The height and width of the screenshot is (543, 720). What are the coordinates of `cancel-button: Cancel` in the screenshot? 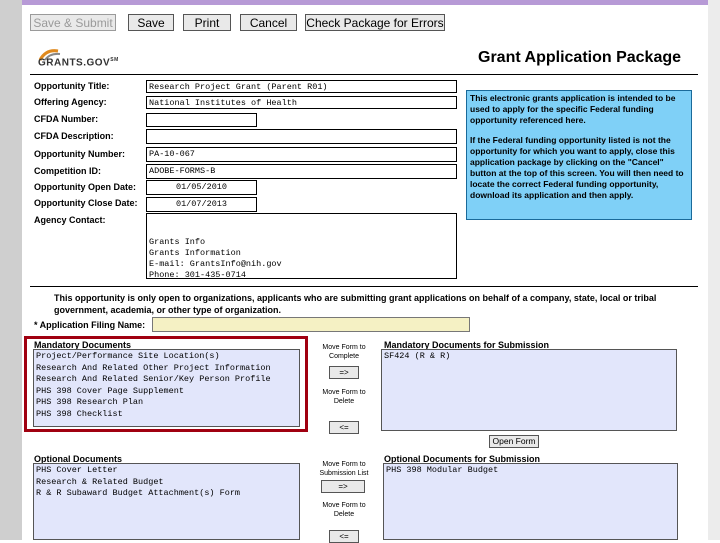 It's located at (268, 22).